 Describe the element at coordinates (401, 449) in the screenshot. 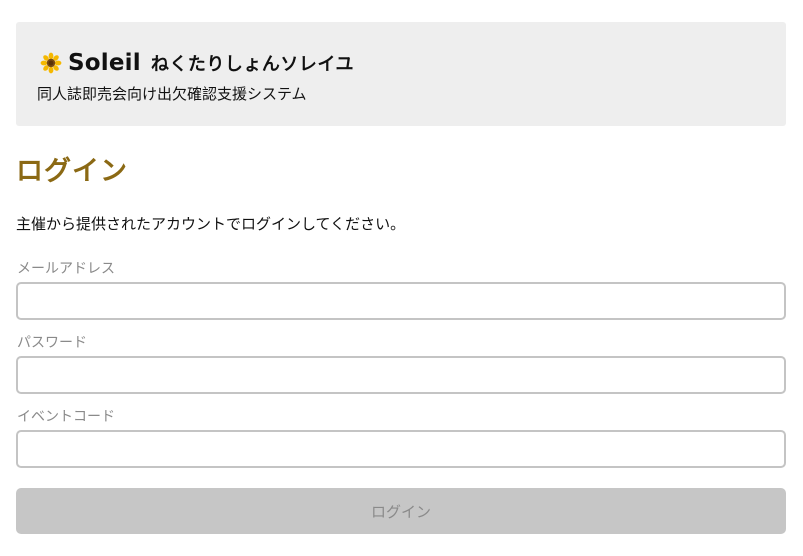

I see `event-code-input` at that location.